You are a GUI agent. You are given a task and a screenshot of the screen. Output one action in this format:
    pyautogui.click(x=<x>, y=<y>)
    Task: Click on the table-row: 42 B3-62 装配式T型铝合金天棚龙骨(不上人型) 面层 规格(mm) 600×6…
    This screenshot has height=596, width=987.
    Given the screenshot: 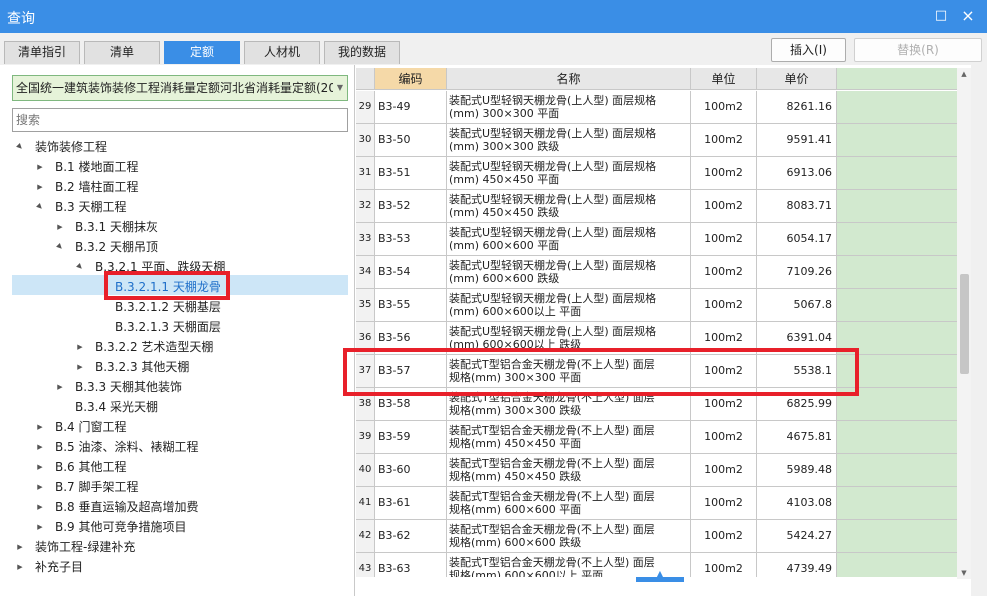 What is the action you would take?
    pyautogui.click(x=656, y=536)
    